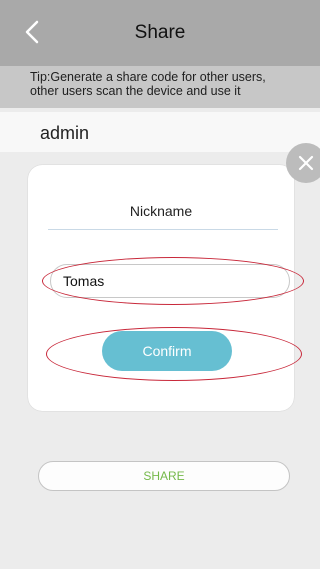  What do you see at coordinates (306, 163) in the screenshot?
I see `close-icon` at bounding box center [306, 163].